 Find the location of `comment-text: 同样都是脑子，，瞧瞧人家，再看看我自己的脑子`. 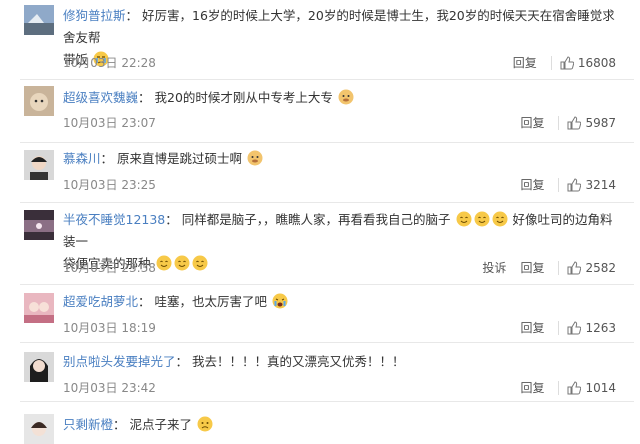

comment-text: 同样都是脑子，，瞧瞧人家，再看看我自己的脑子 is located at coordinates (316, 219).